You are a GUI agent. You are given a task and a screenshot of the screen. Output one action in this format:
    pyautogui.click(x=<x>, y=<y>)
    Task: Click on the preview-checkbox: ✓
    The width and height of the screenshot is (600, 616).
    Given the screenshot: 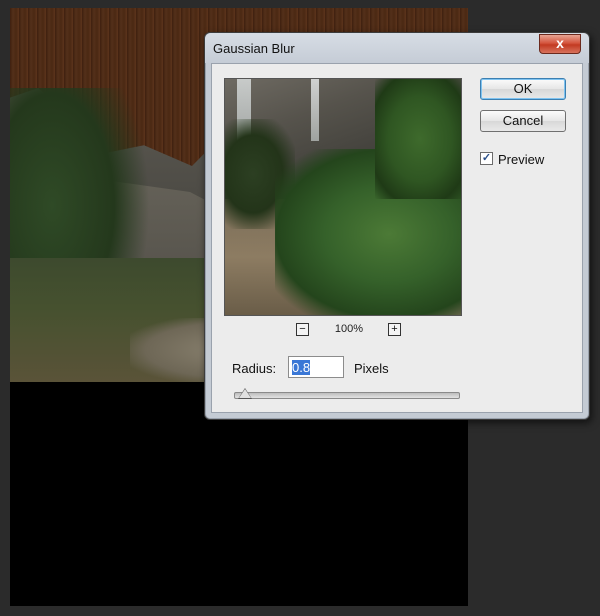 What is the action you would take?
    pyautogui.click(x=486, y=158)
    